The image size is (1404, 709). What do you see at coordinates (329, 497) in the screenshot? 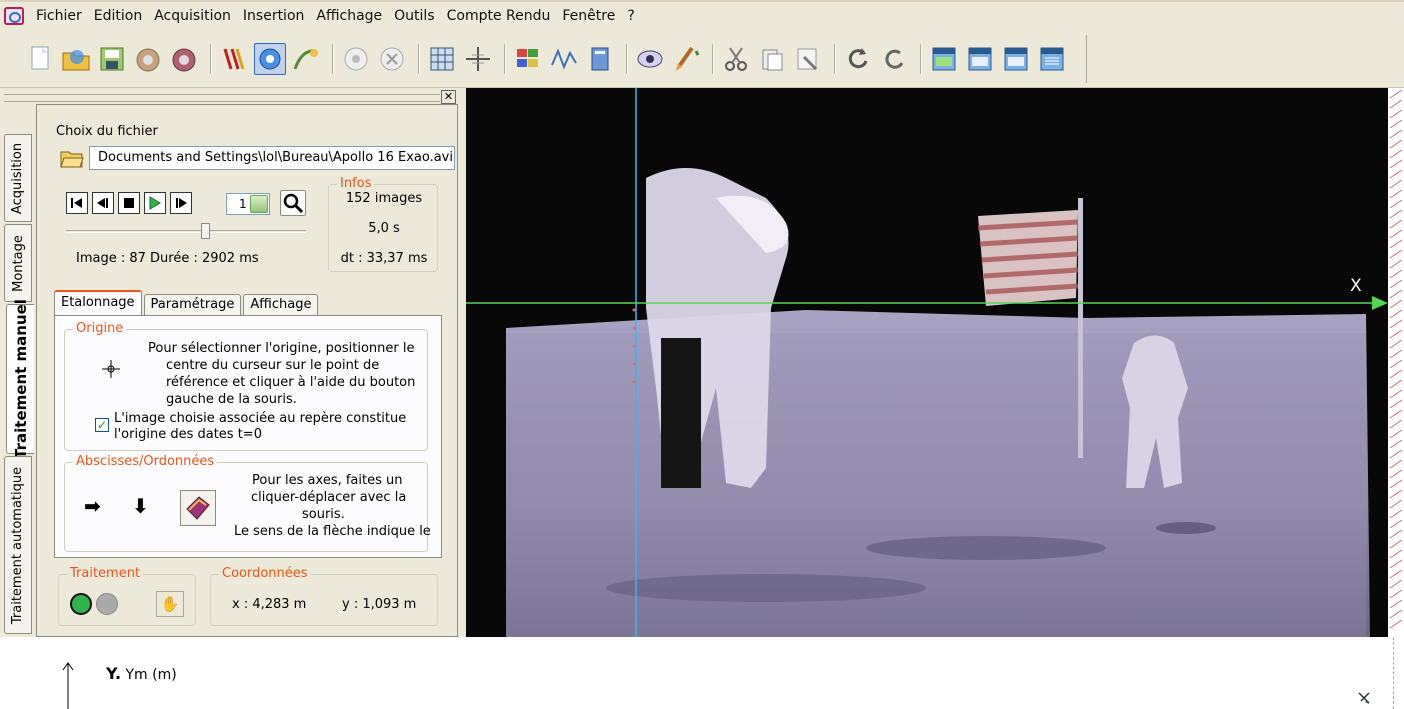
I see `absc-text-2: cliquer-déplacer avec la` at bounding box center [329, 497].